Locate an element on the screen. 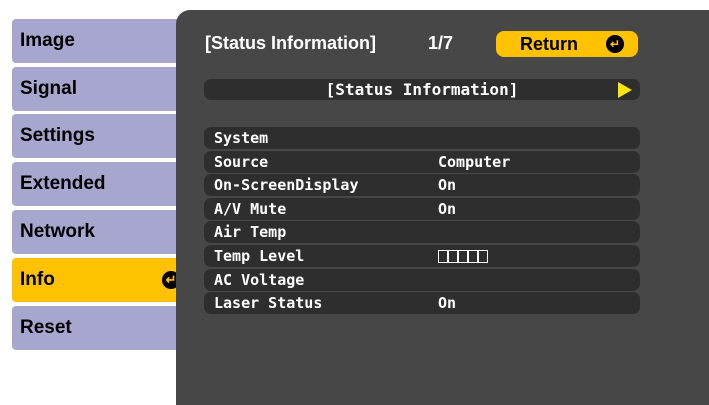 The width and height of the screenshot is (709, 405). menu-item-extended: Extended is located at coordinates (101, 184).